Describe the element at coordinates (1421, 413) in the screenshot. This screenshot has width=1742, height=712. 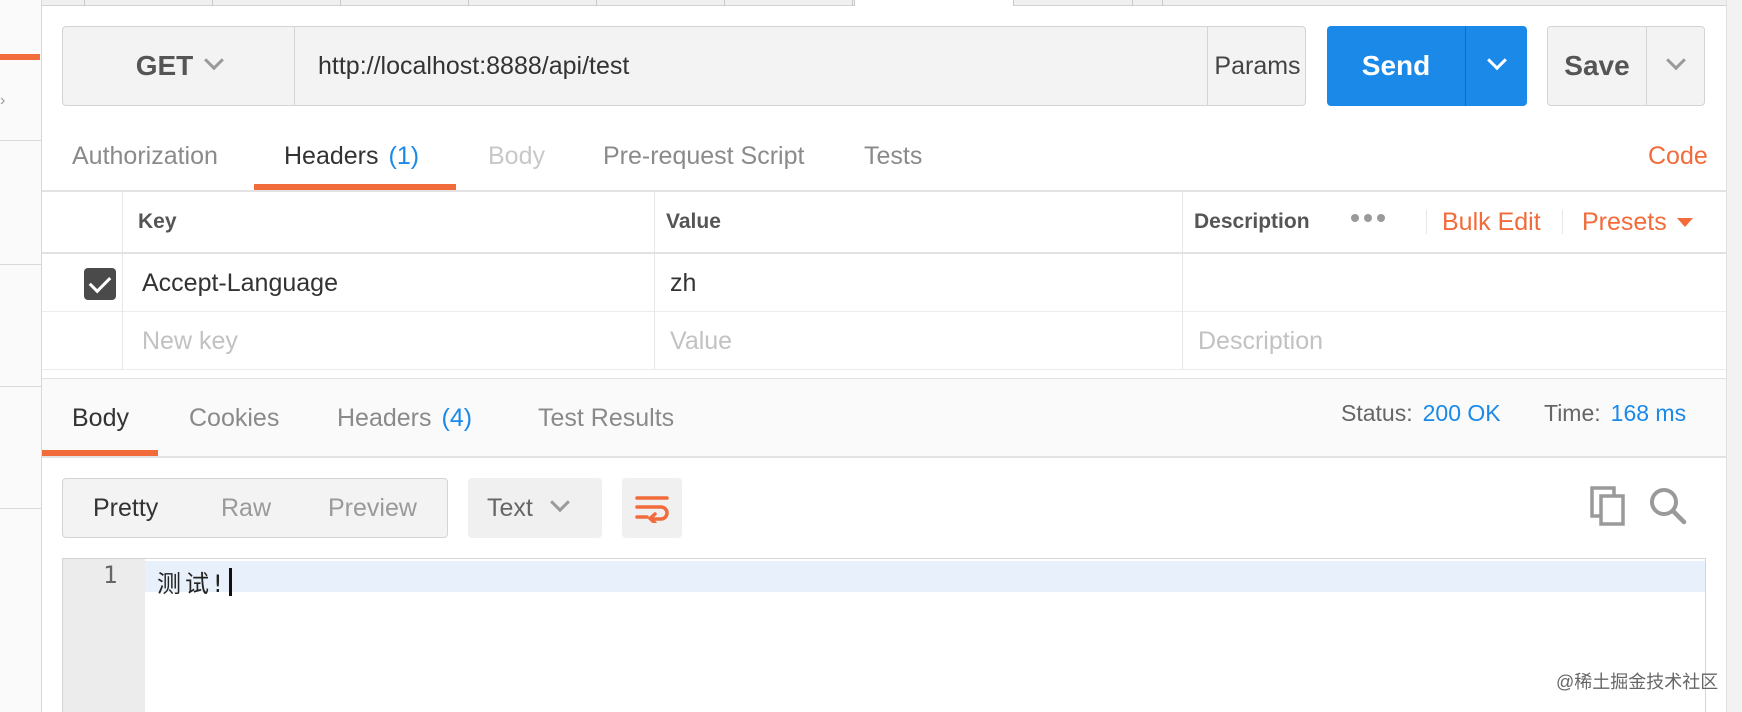
I see `response-status: Status: 200 OK` at that location.